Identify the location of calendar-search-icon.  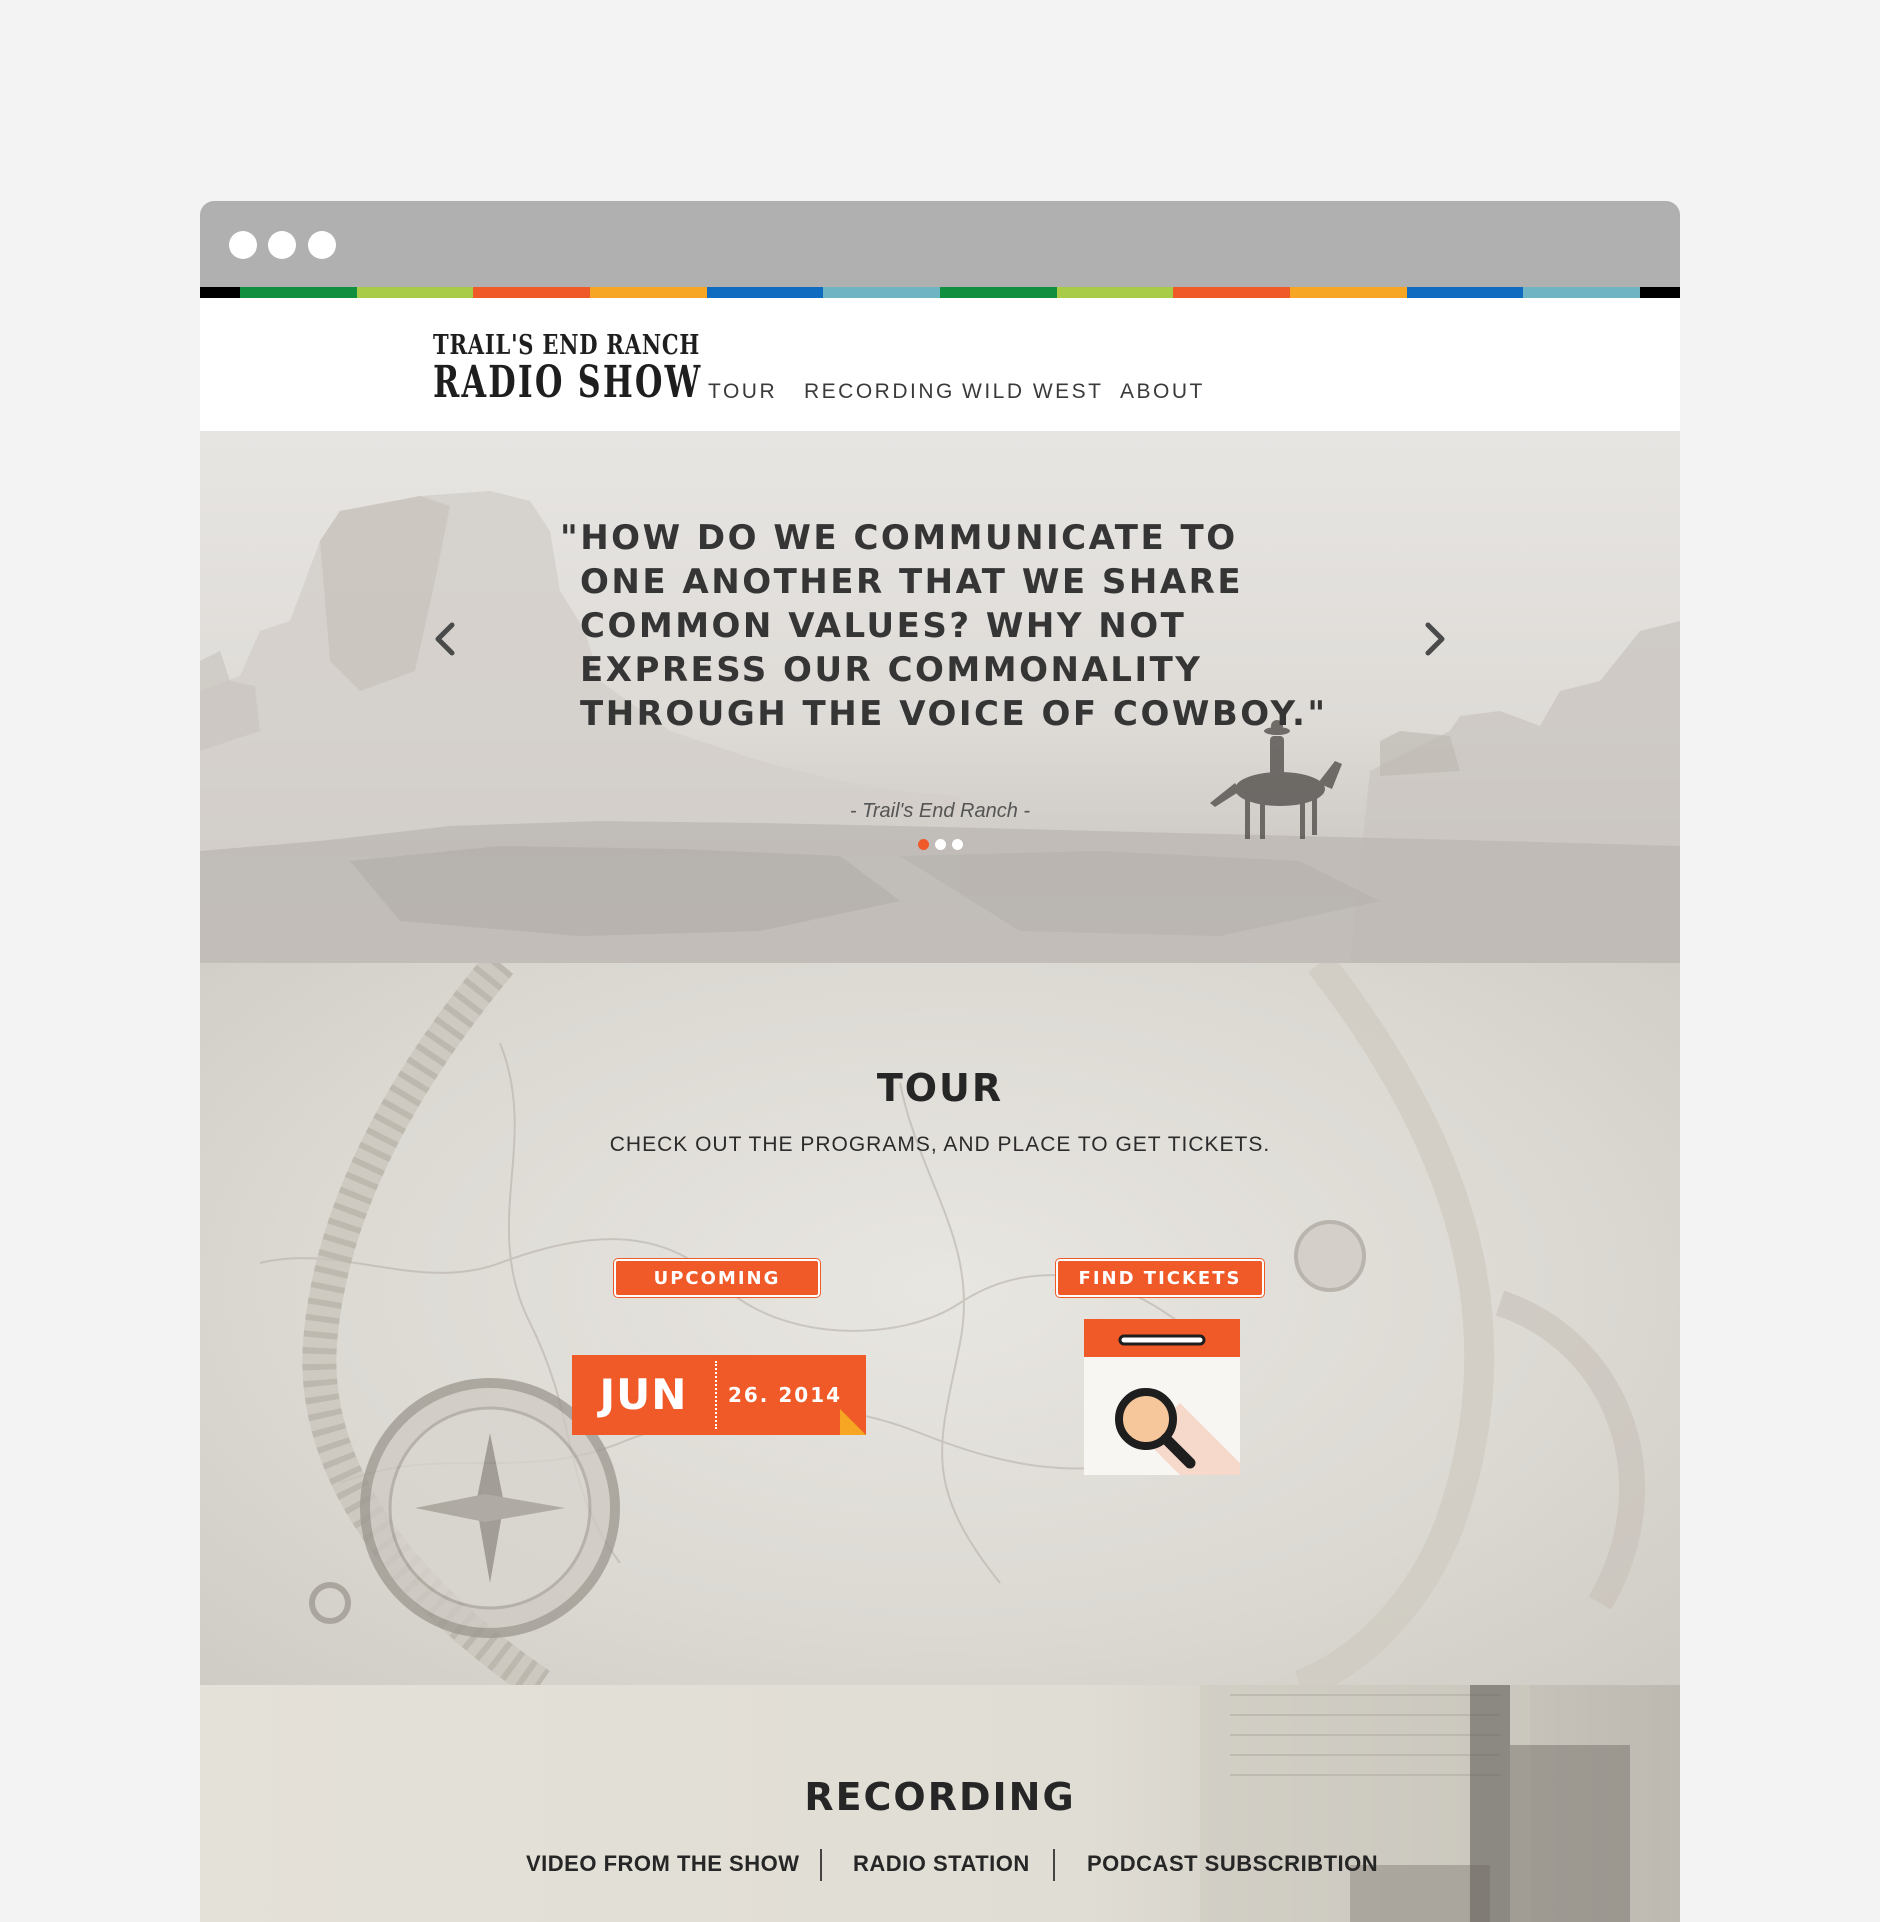
(1162, 1397).